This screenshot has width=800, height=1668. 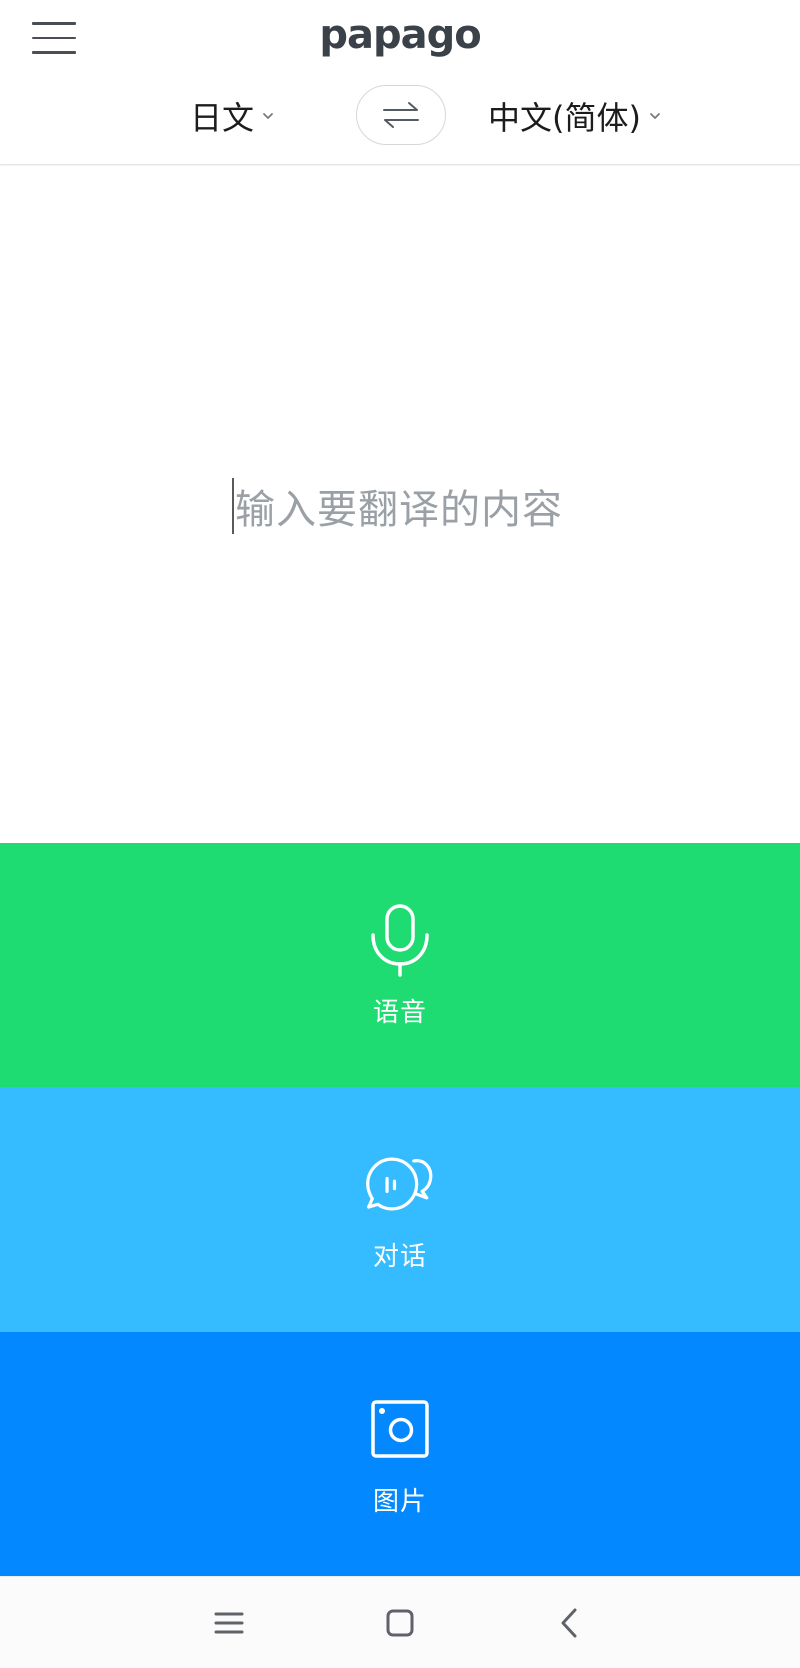 What do you see at coordinates (400, 1429) in the screenshot?
I see `camera-icon` at bounding box center [400, 1429].